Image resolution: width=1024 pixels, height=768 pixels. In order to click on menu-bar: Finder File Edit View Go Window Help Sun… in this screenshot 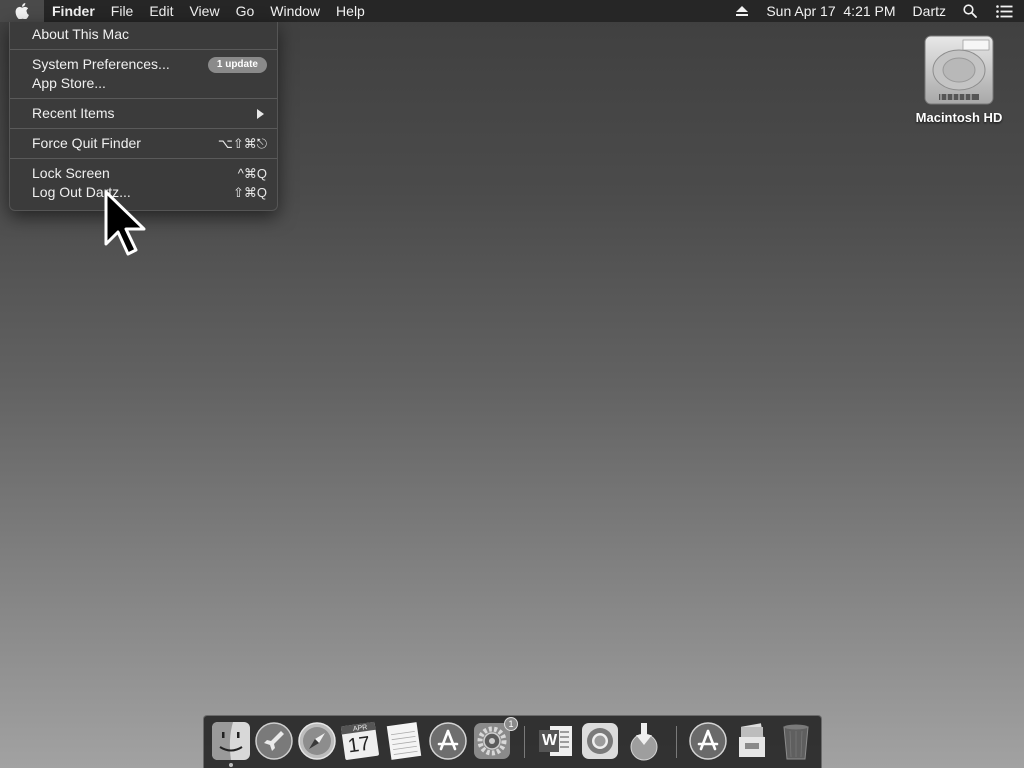, I will do `click(512, 11)`.